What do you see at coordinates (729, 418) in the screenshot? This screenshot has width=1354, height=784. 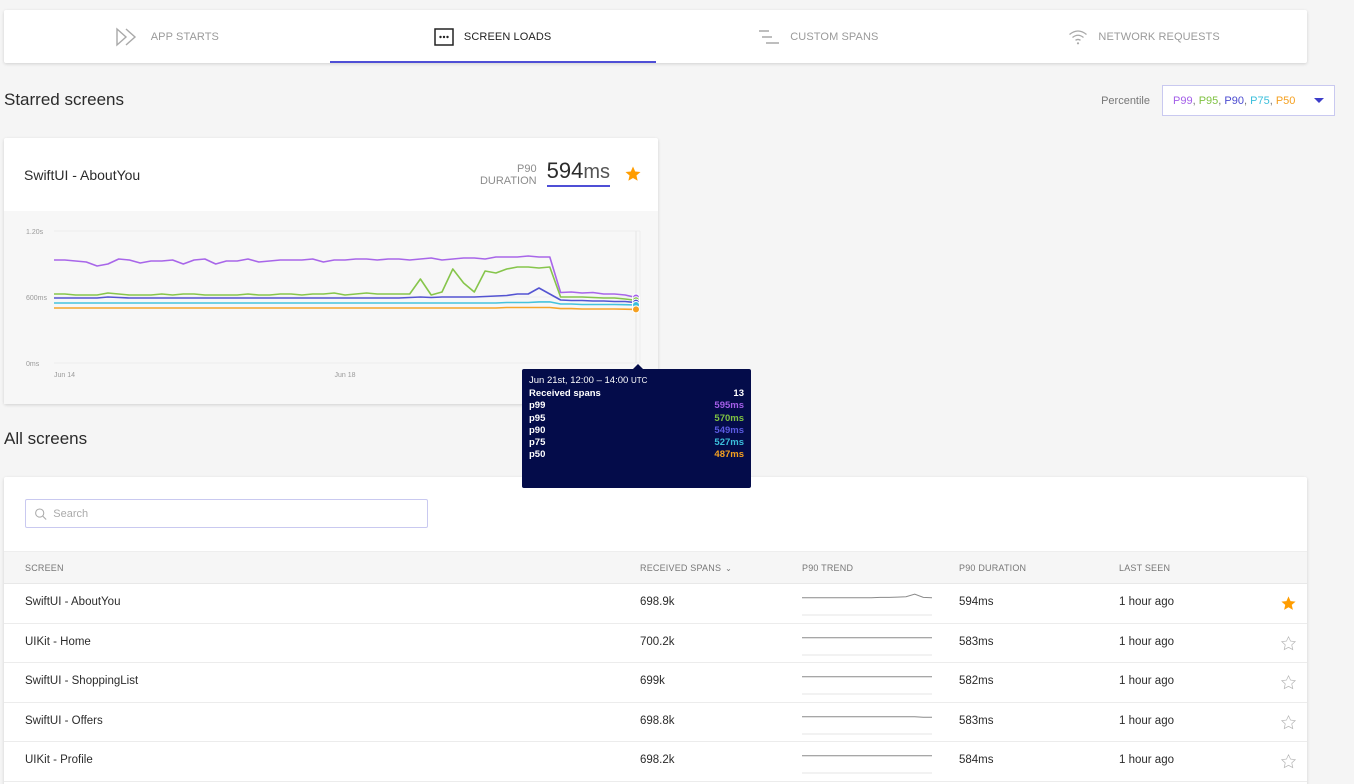 I see `tooltip-row-value: 570ms` at bounding box center [729, 418].